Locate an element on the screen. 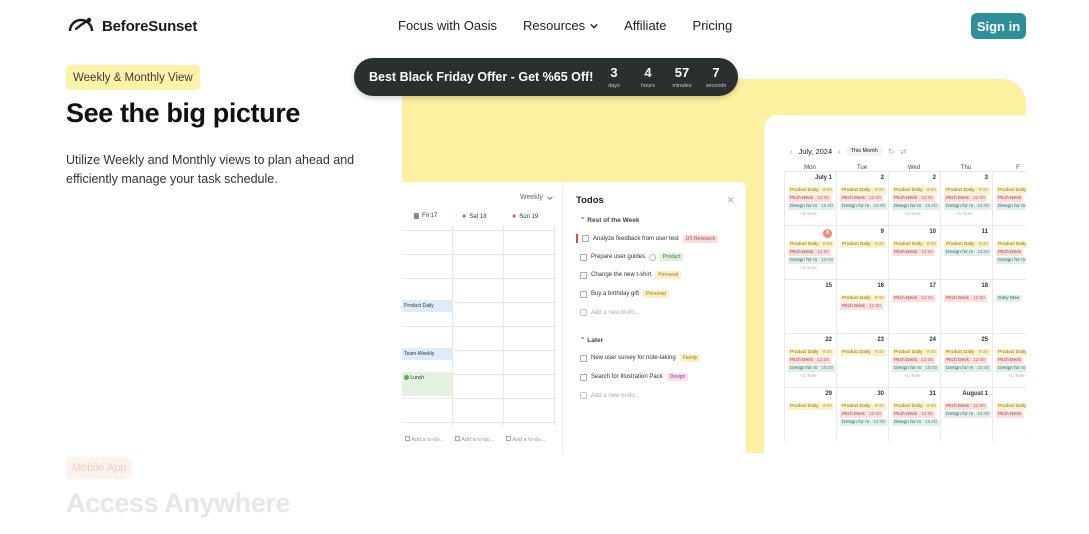 This screenshot has height=534, width=1089. day-cell: 17 Pitch Deck 12:00 is located at coordinates (914, 306).